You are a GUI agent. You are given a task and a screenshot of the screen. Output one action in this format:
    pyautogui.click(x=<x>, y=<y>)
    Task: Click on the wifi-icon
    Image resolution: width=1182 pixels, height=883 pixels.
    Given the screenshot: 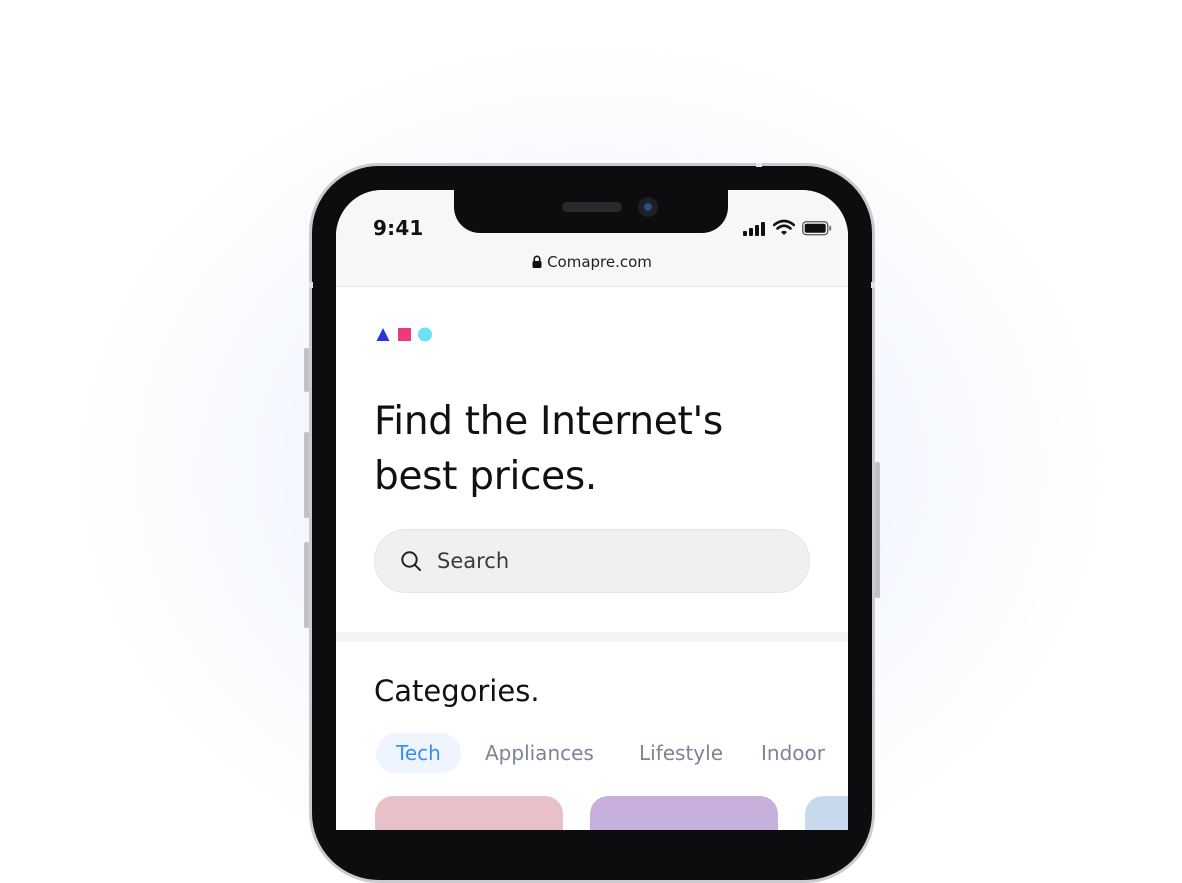 What is the action you would take?
    pyautogui.click(x=784, y=227)
    